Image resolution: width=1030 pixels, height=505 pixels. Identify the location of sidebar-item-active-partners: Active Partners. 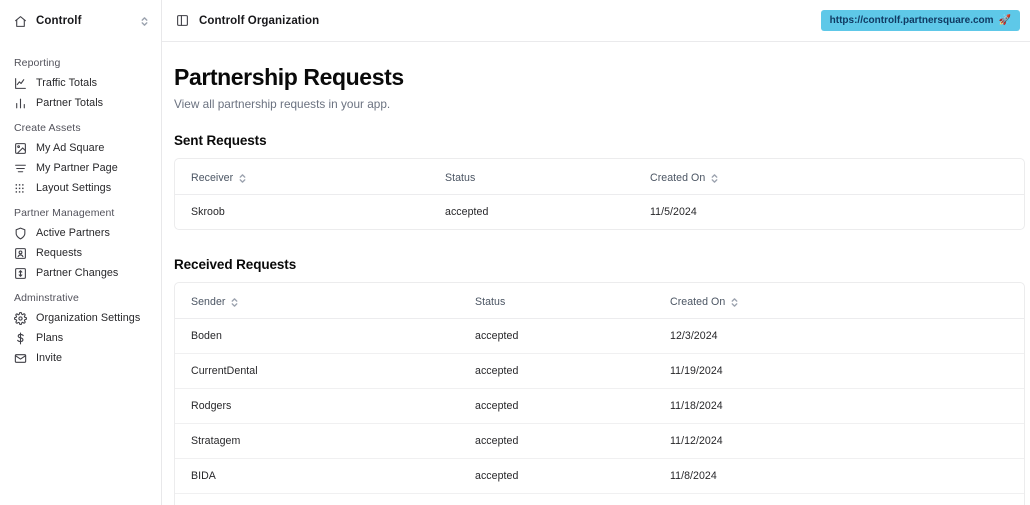
(80, 233).